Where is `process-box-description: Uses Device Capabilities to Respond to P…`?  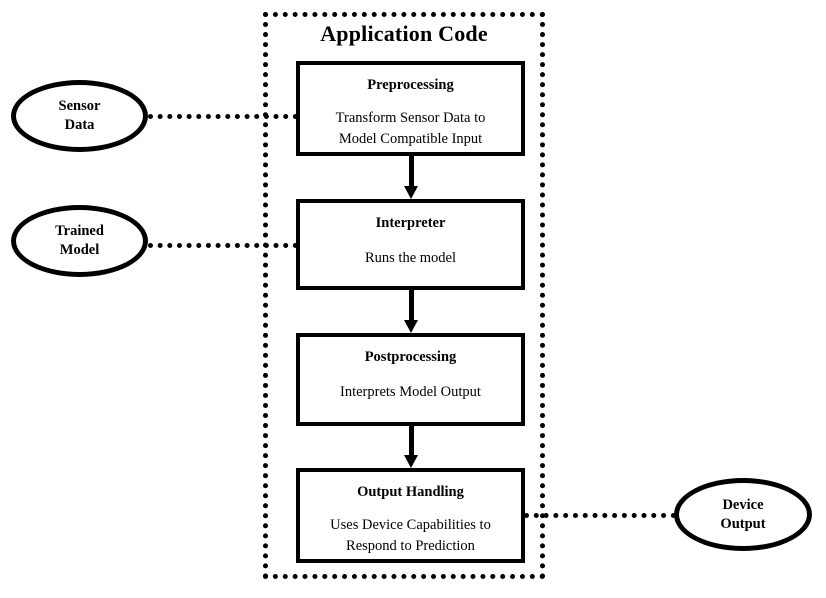
process-box-description: Uses Device Capabilities to Respond to P… is located at coordinates (410, 536).